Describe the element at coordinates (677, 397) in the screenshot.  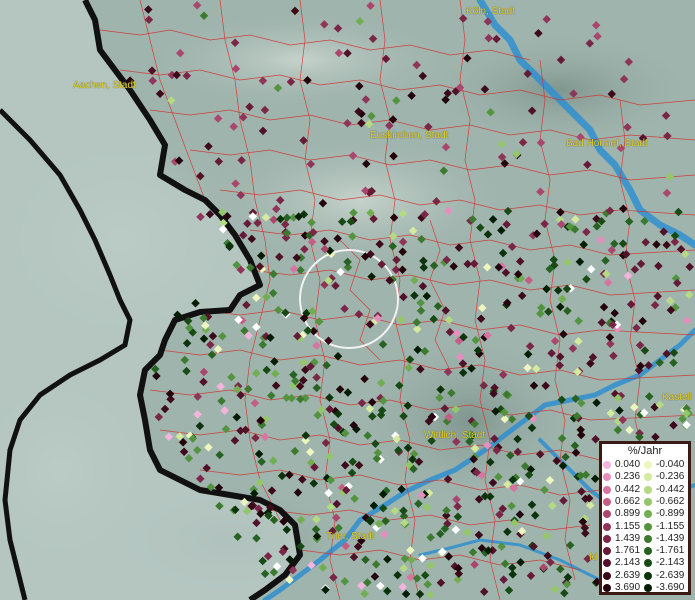
I see `city-label-kastell: Kastell` at that location.